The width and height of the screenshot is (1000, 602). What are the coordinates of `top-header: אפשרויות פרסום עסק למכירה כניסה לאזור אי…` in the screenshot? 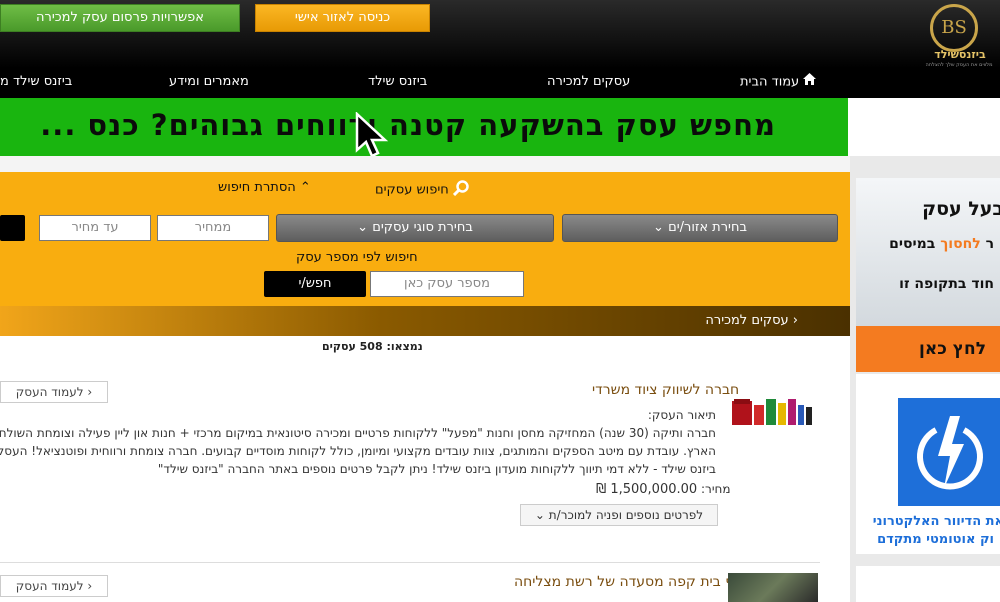 It's located at (500, 34).